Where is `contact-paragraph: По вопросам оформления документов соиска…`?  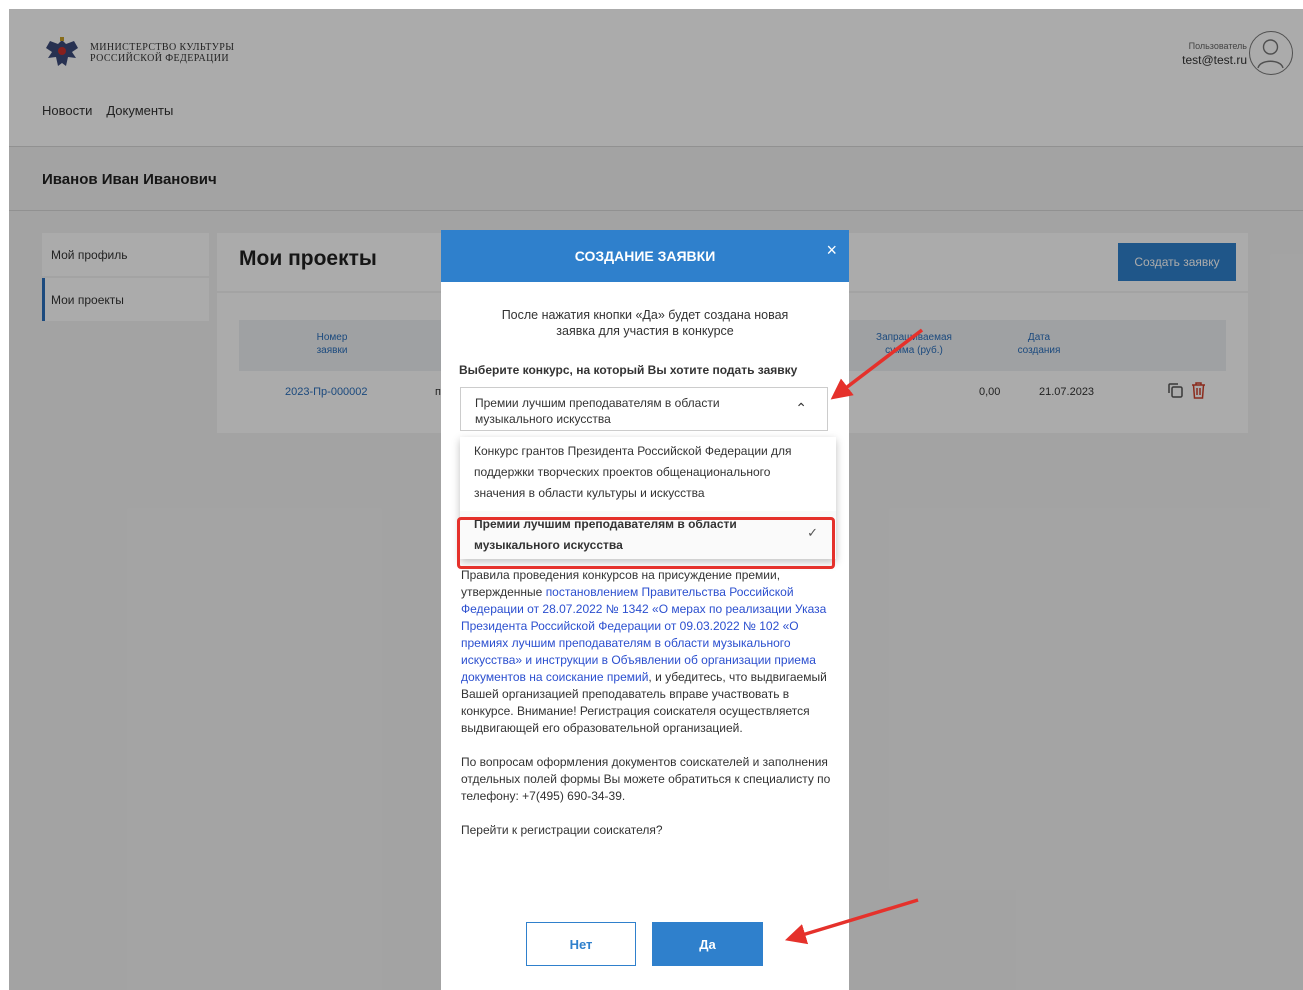
contact-paragraph: По вопросам оформления документов соиска… is located at coordinates (646, 779).